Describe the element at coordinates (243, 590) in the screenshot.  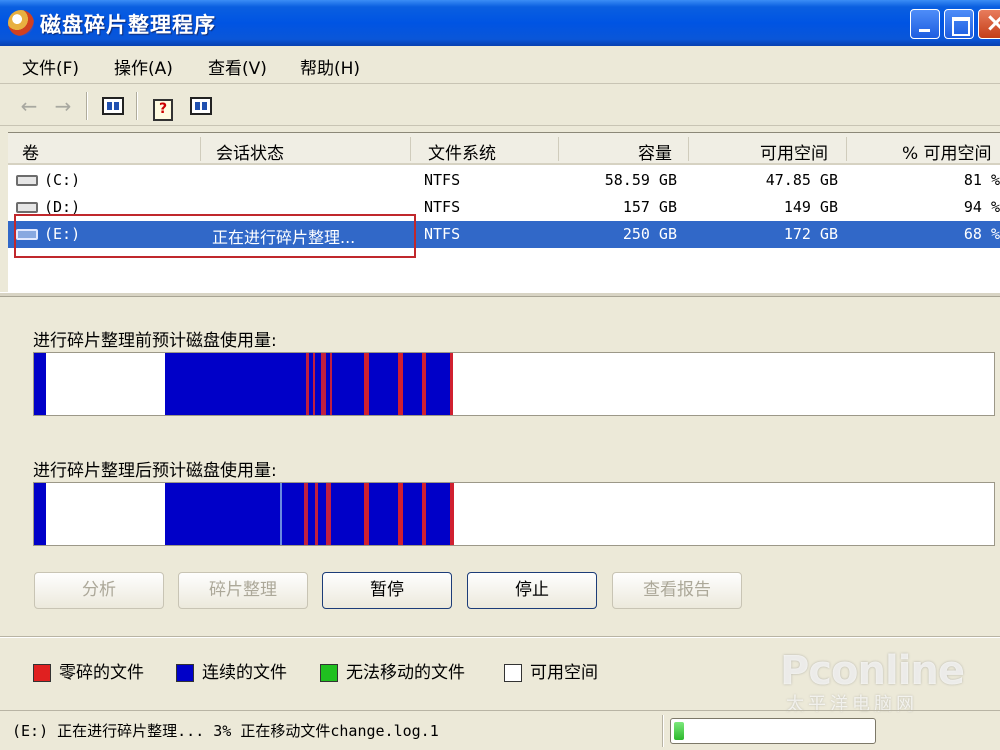
I see `defragment-button: 碎片整理` at that location.